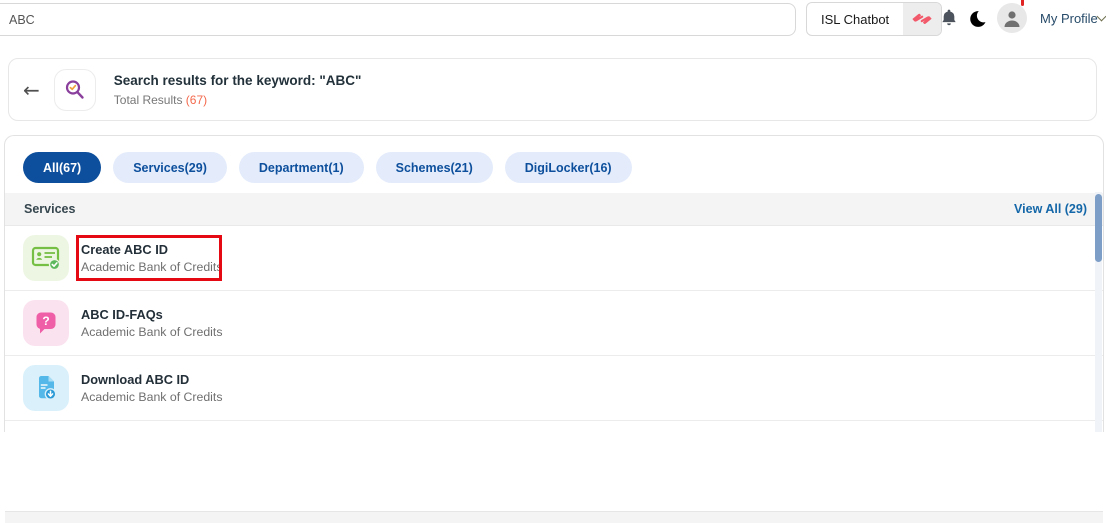  What do you see at coordinates (122, 314) in the screenshot?
I see `service-title: ABC ID-FAQs` at bounding box center [122, 314].